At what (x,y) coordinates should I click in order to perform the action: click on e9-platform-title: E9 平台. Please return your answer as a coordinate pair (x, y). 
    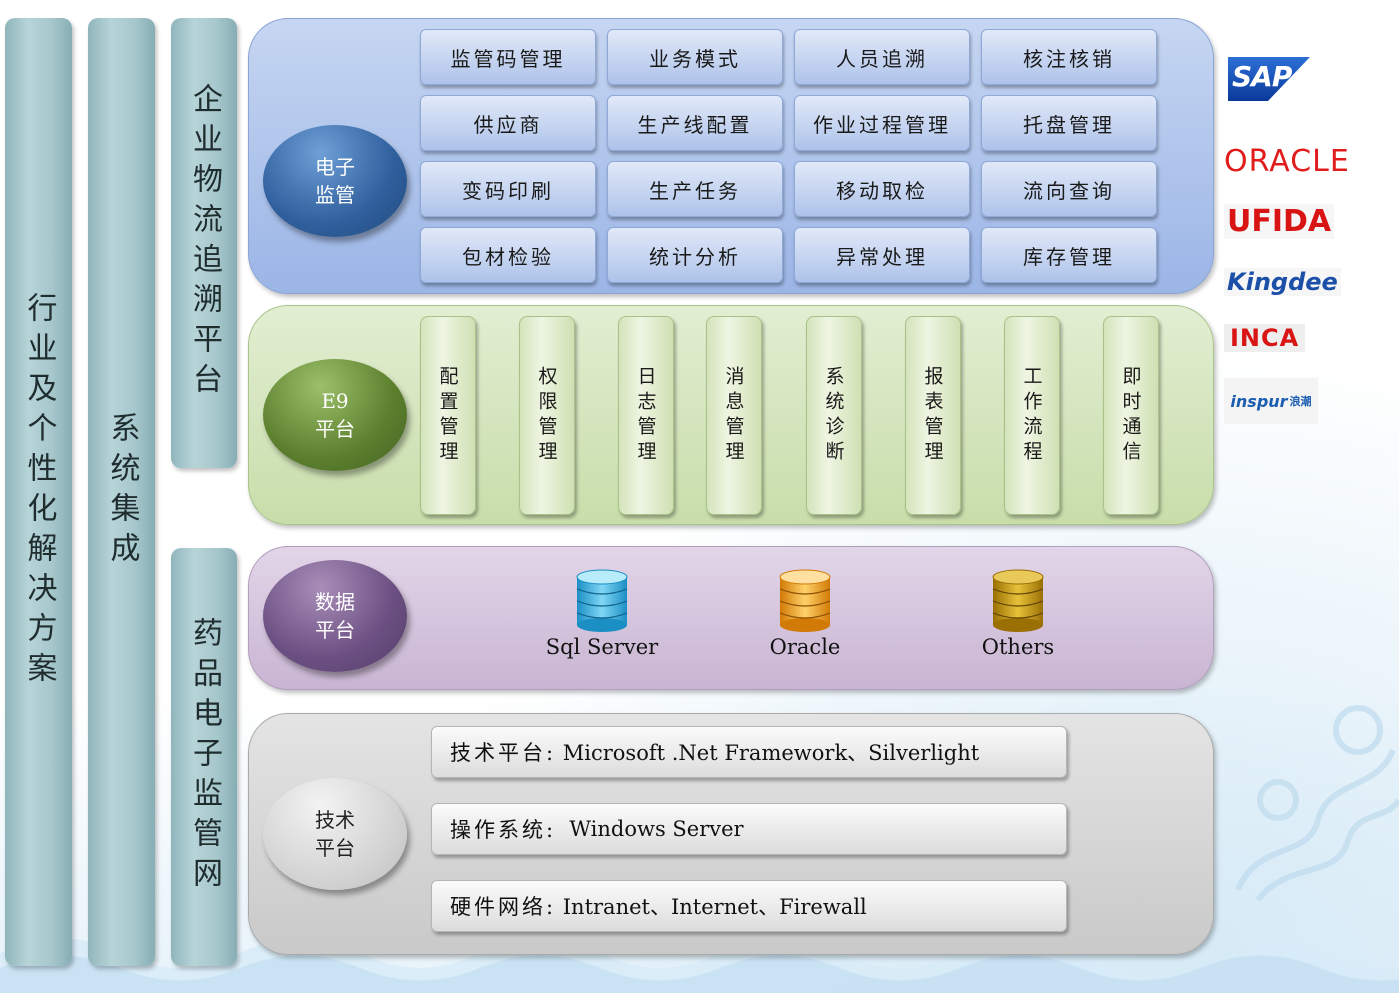
    Looking at the image, I should click on (335, 415).